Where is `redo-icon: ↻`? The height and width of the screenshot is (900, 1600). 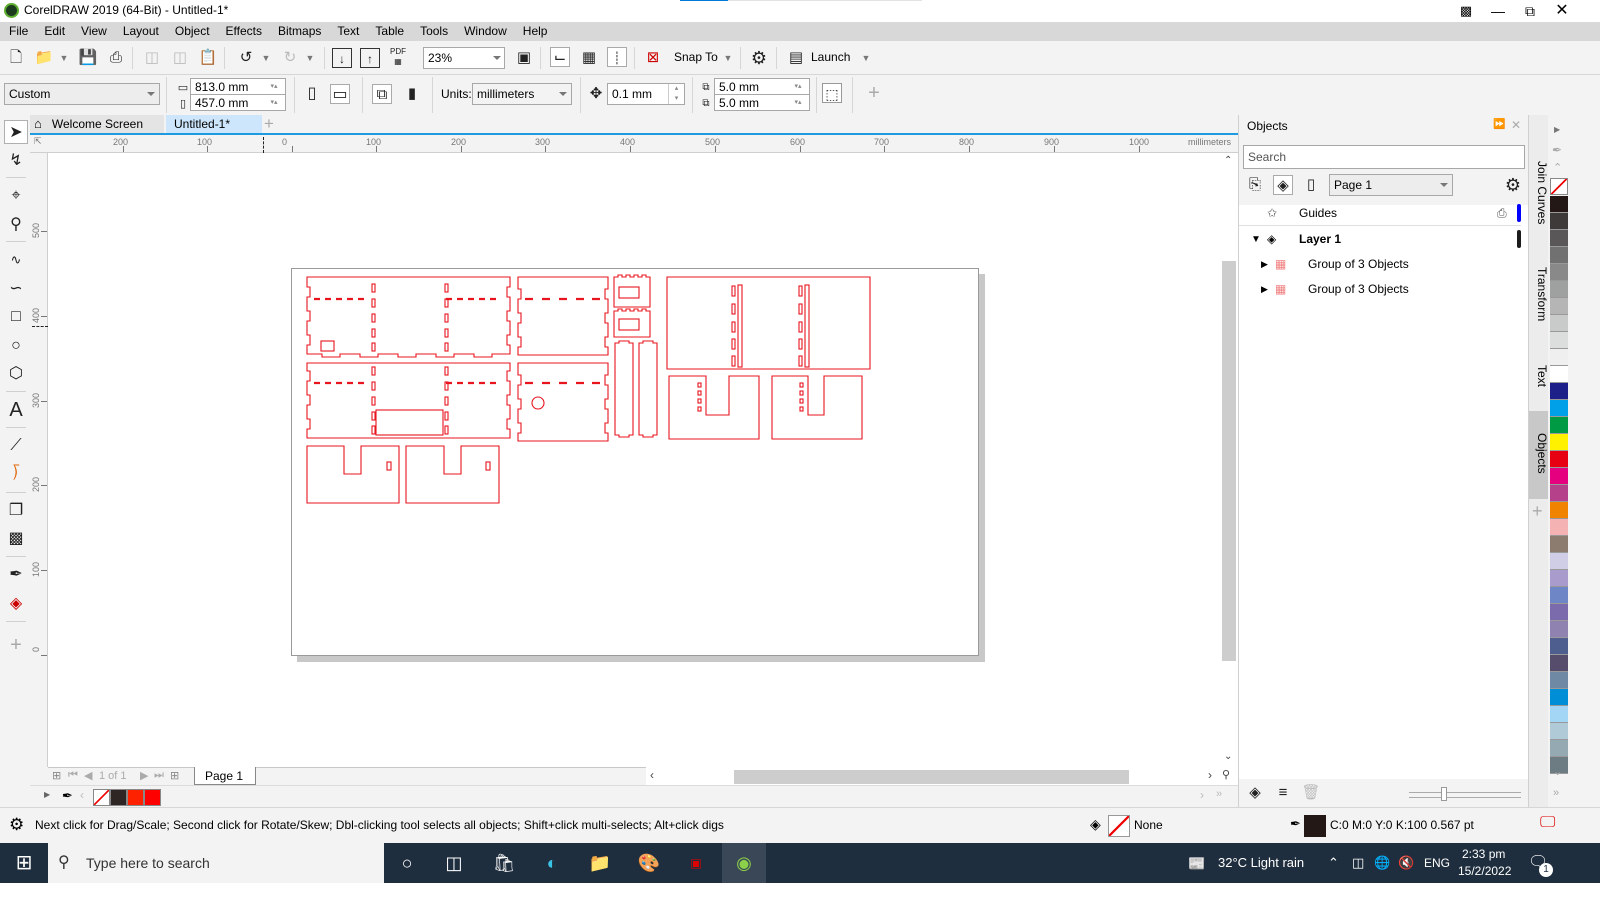
redo-icon: ↻ is located at coordinates (290, 58).